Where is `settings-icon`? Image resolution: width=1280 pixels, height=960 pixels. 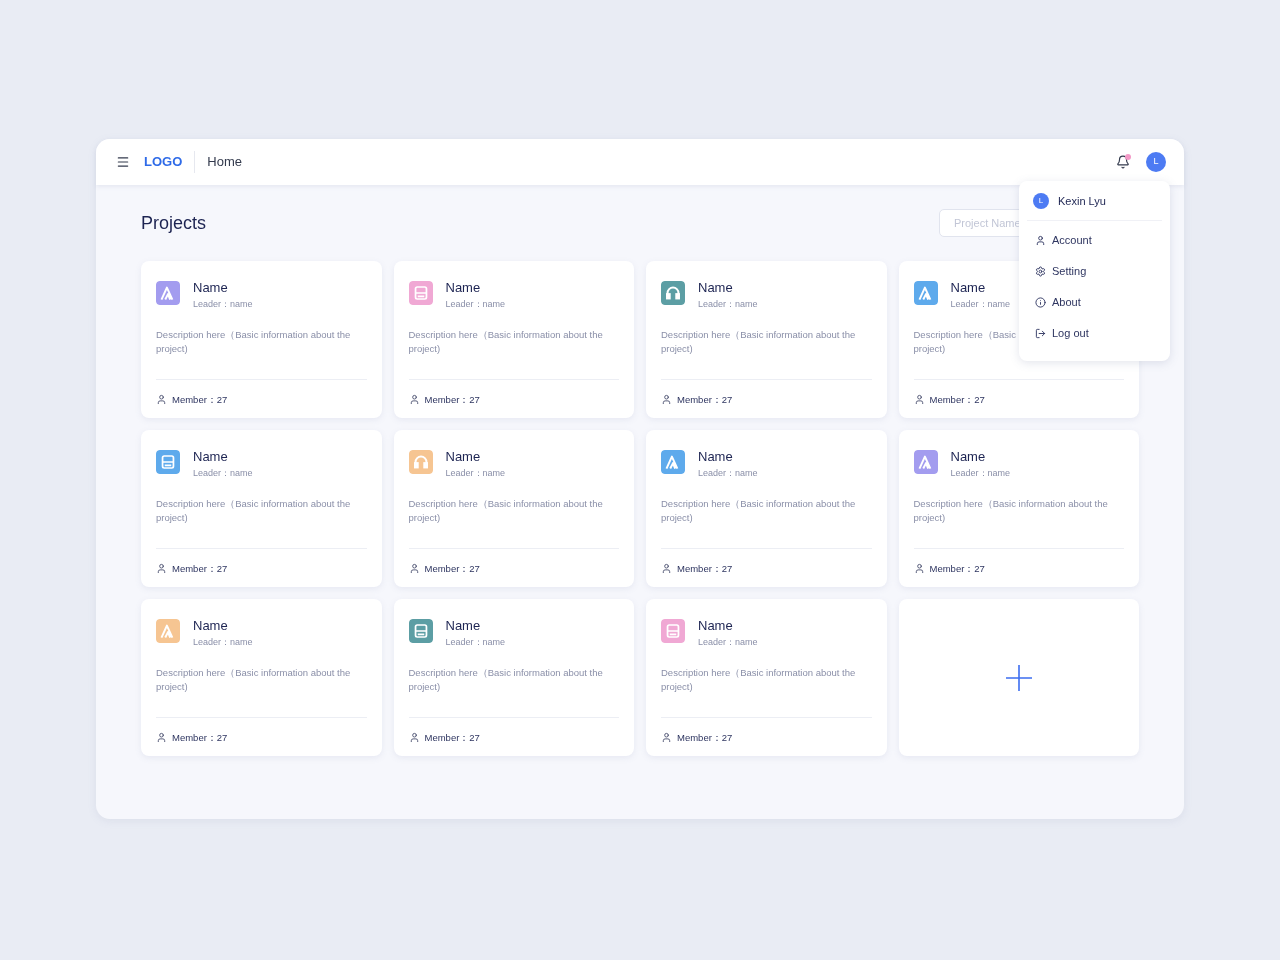 settings-icon is located at coordinates (1040, 271).